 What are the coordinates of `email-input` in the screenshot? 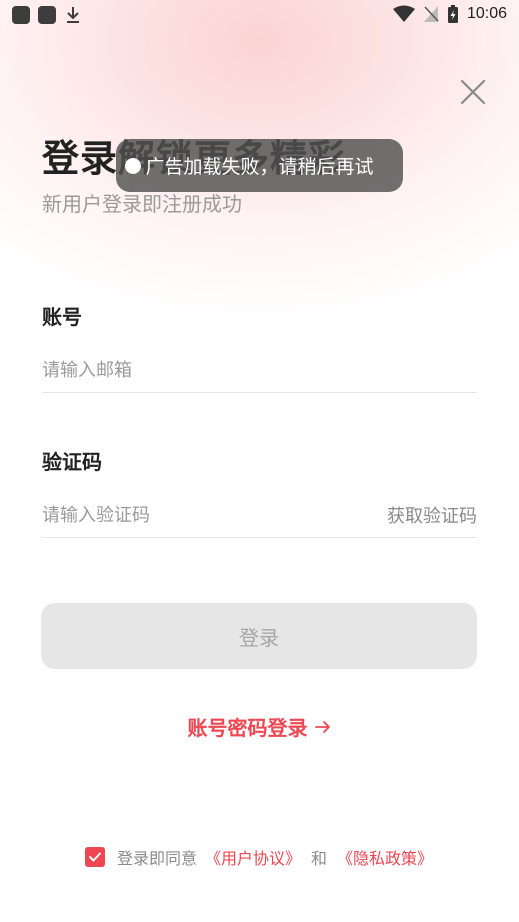 It's located at (259, 370).